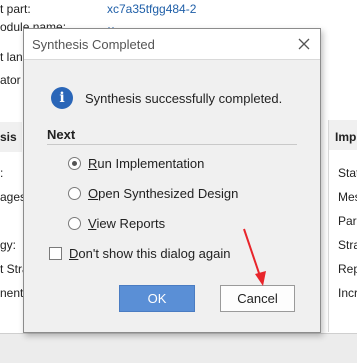  I want to click on open-synthesized-design-option: Open Synthesized Design, so click(153, 193).